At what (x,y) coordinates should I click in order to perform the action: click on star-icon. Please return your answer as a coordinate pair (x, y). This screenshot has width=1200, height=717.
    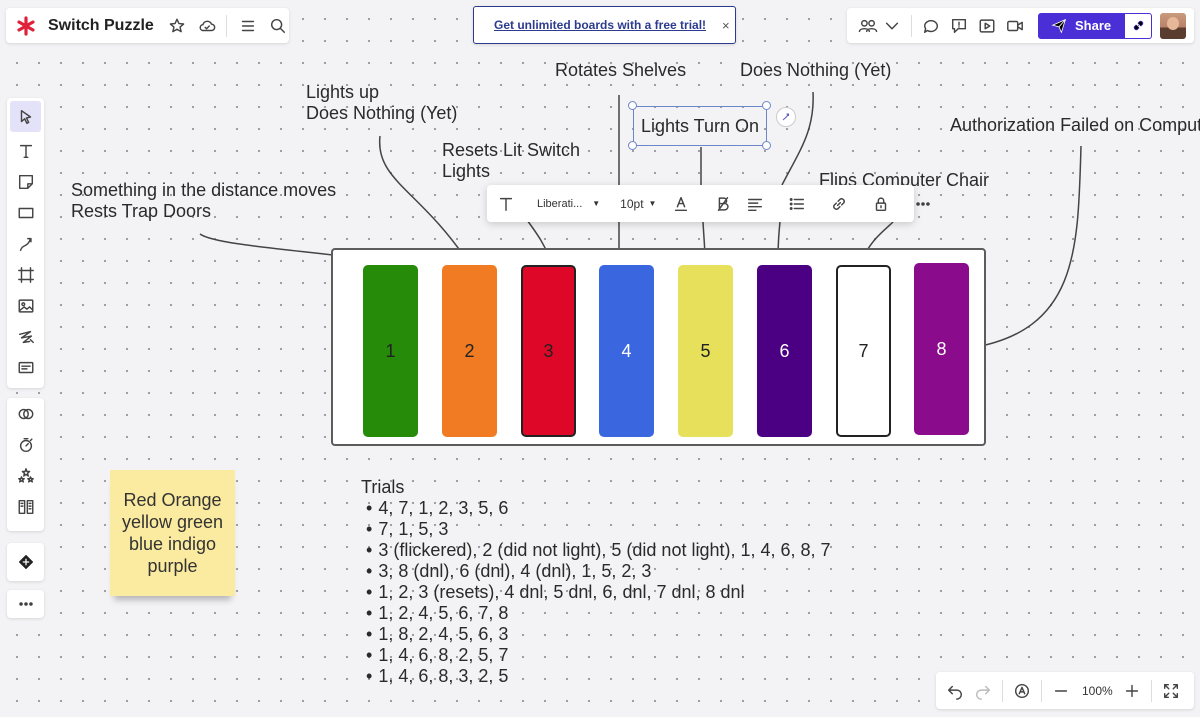
    Looking at the image, I should click on (177, 26).